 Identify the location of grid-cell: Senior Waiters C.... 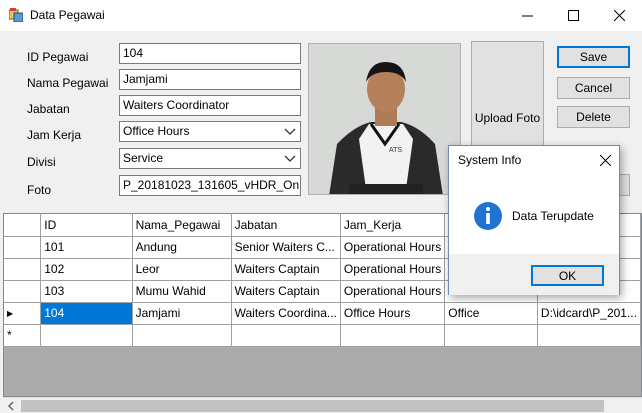
(286, 247).